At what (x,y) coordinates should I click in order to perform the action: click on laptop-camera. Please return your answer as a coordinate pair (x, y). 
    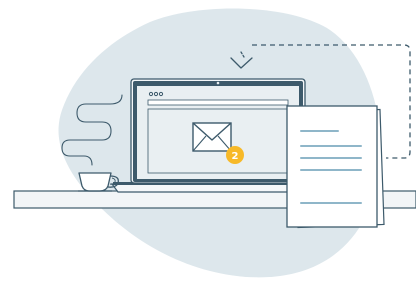
    Looking at the image, I should click on (218, 83).